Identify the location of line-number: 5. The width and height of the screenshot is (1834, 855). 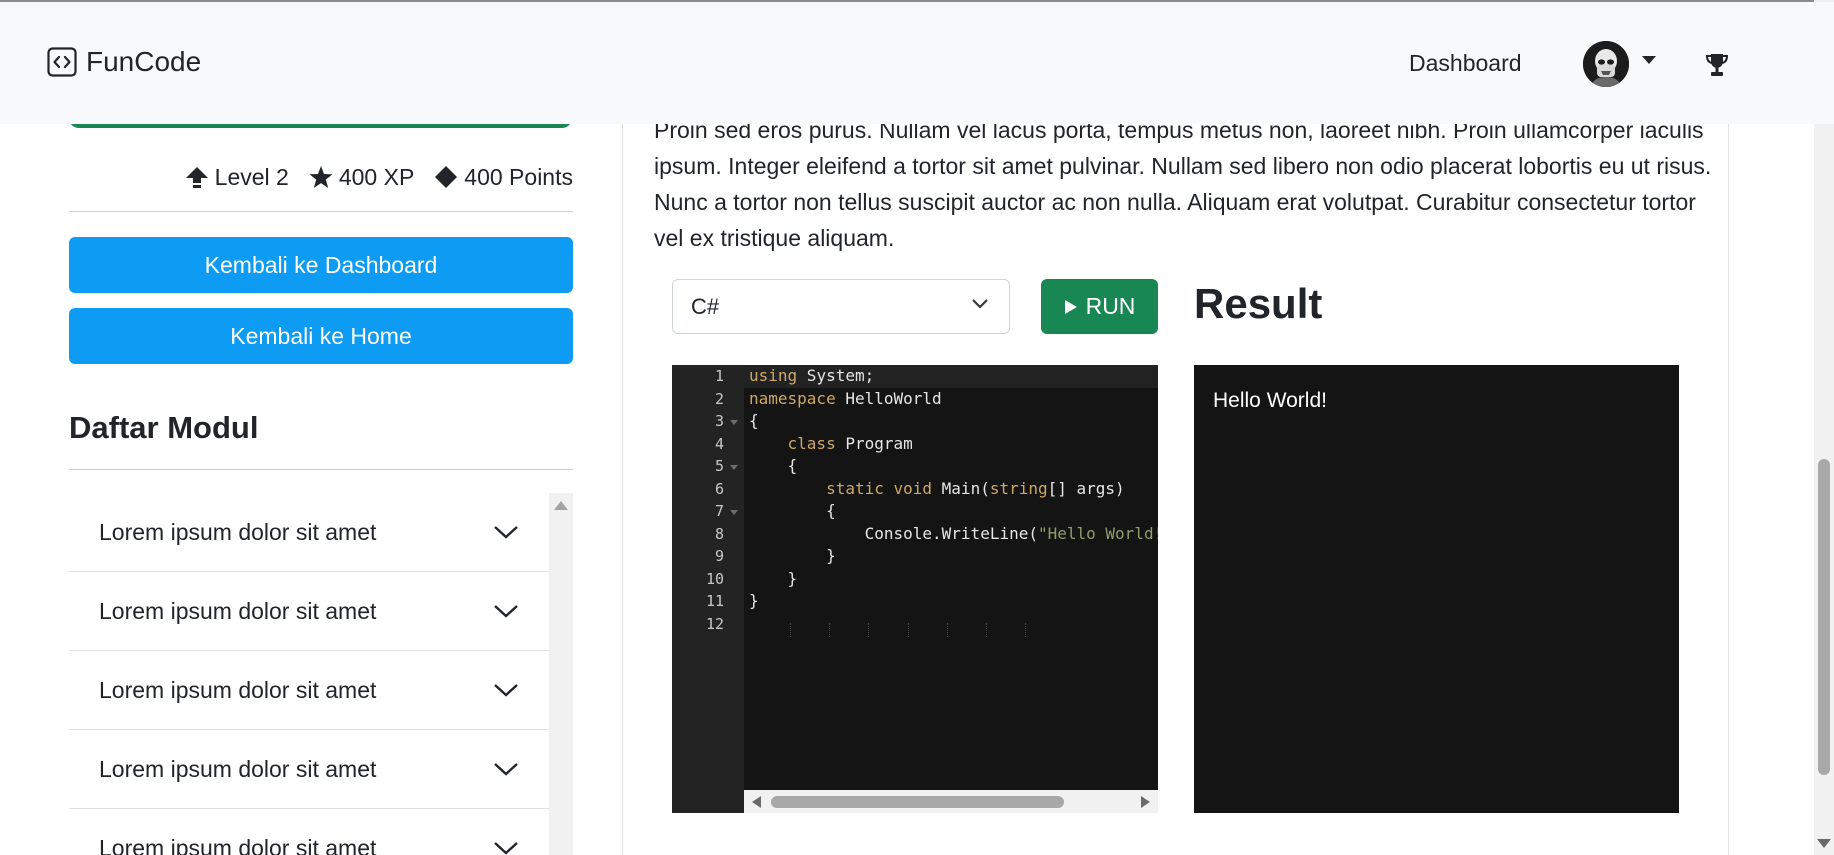
(719, 466).